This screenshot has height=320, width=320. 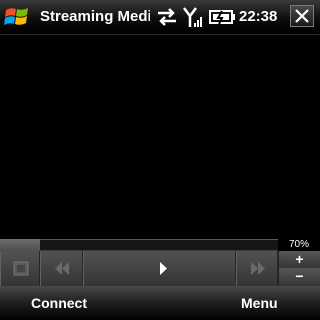 I want to click on volume-up-button: +, so click(x=299, y=259).